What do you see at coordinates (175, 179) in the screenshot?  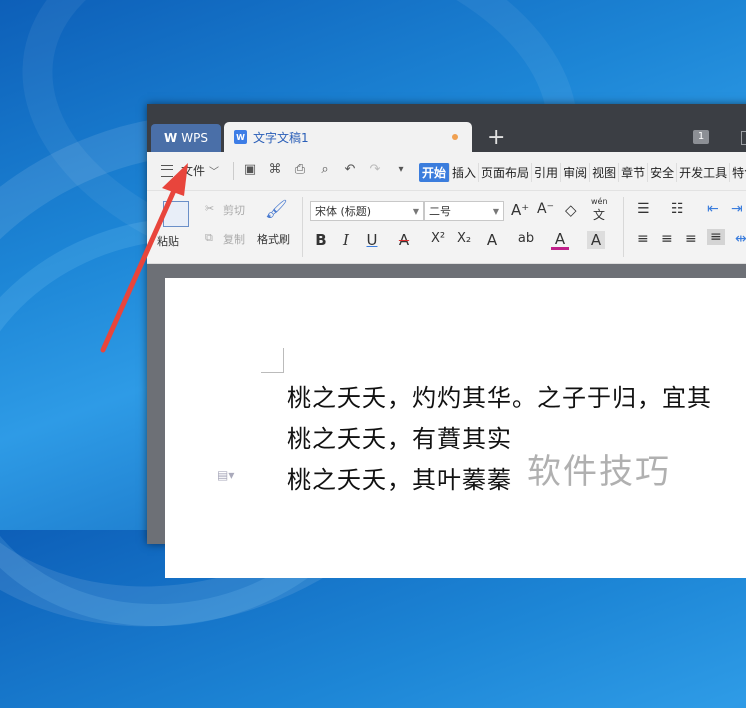 I see `arrow-head-icon` at bounding box center [175, 179].